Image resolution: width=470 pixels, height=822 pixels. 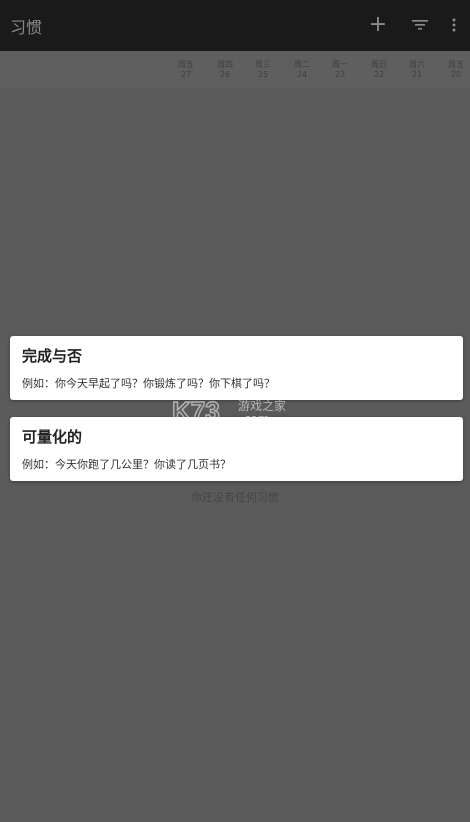 I want to click on day-weekday: 周六, so click(x=417, y=64).